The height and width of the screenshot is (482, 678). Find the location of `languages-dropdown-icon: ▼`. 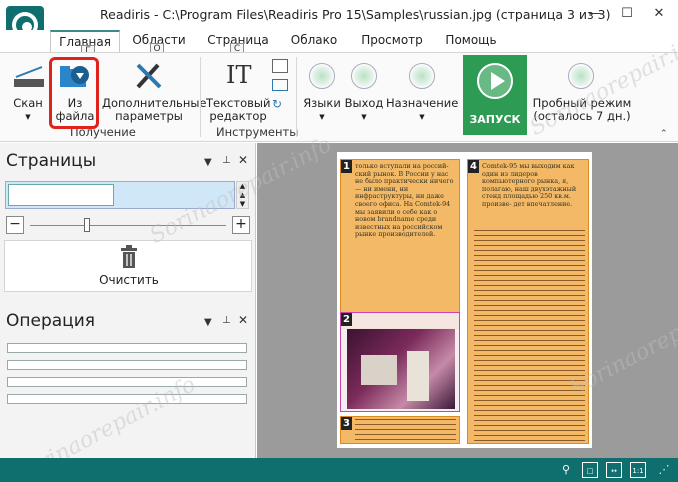

languages-dropdown-icon: ▼ is located at coordinates (322, 117).